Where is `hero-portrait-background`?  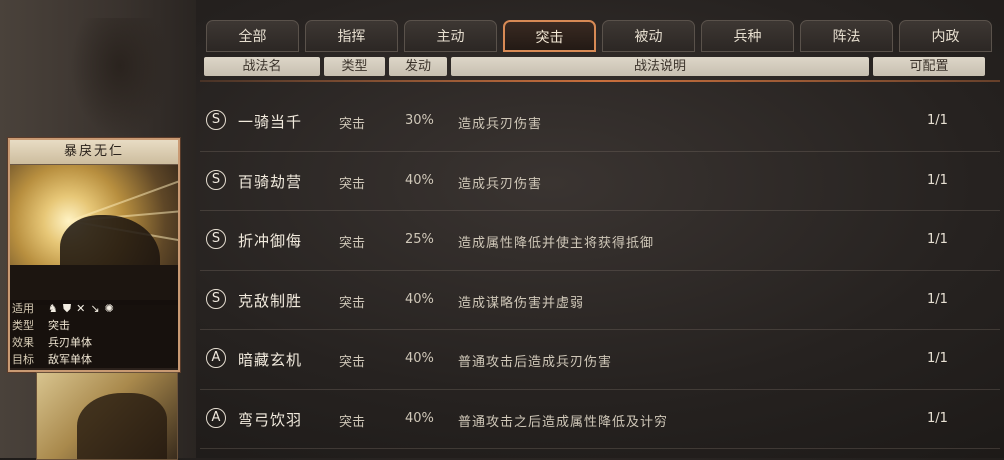 hero-portrait-background is located at coordinates (120, 78).